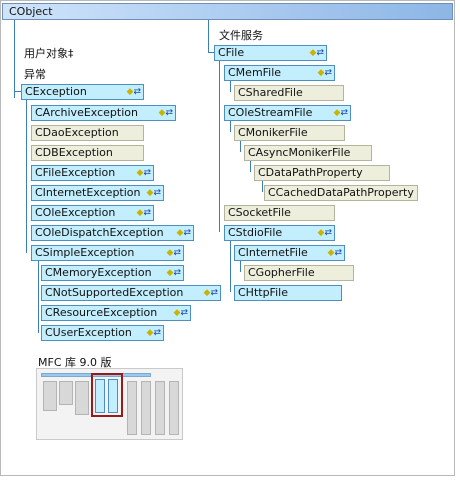 This screenshot has width=460, height=482. What do you see at coordinates (86, 112) in the screenshot?
I see `node-label: CArchiveException` at bounding box center [86, 112].